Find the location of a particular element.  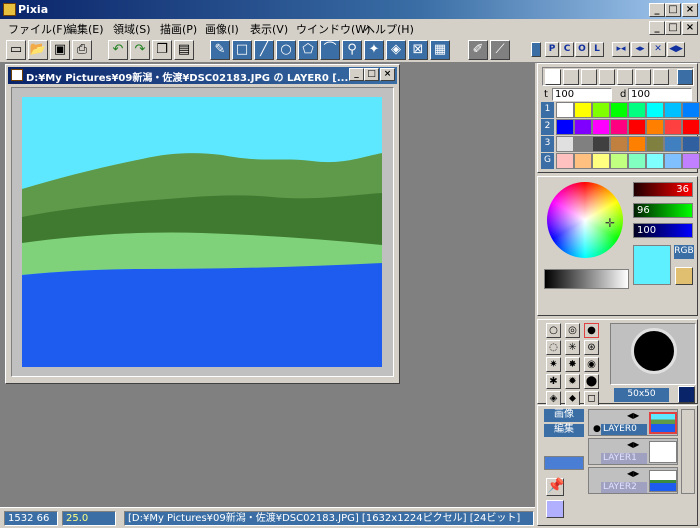

close-panels-icon: ✕ is located at coordinates (658, 49).